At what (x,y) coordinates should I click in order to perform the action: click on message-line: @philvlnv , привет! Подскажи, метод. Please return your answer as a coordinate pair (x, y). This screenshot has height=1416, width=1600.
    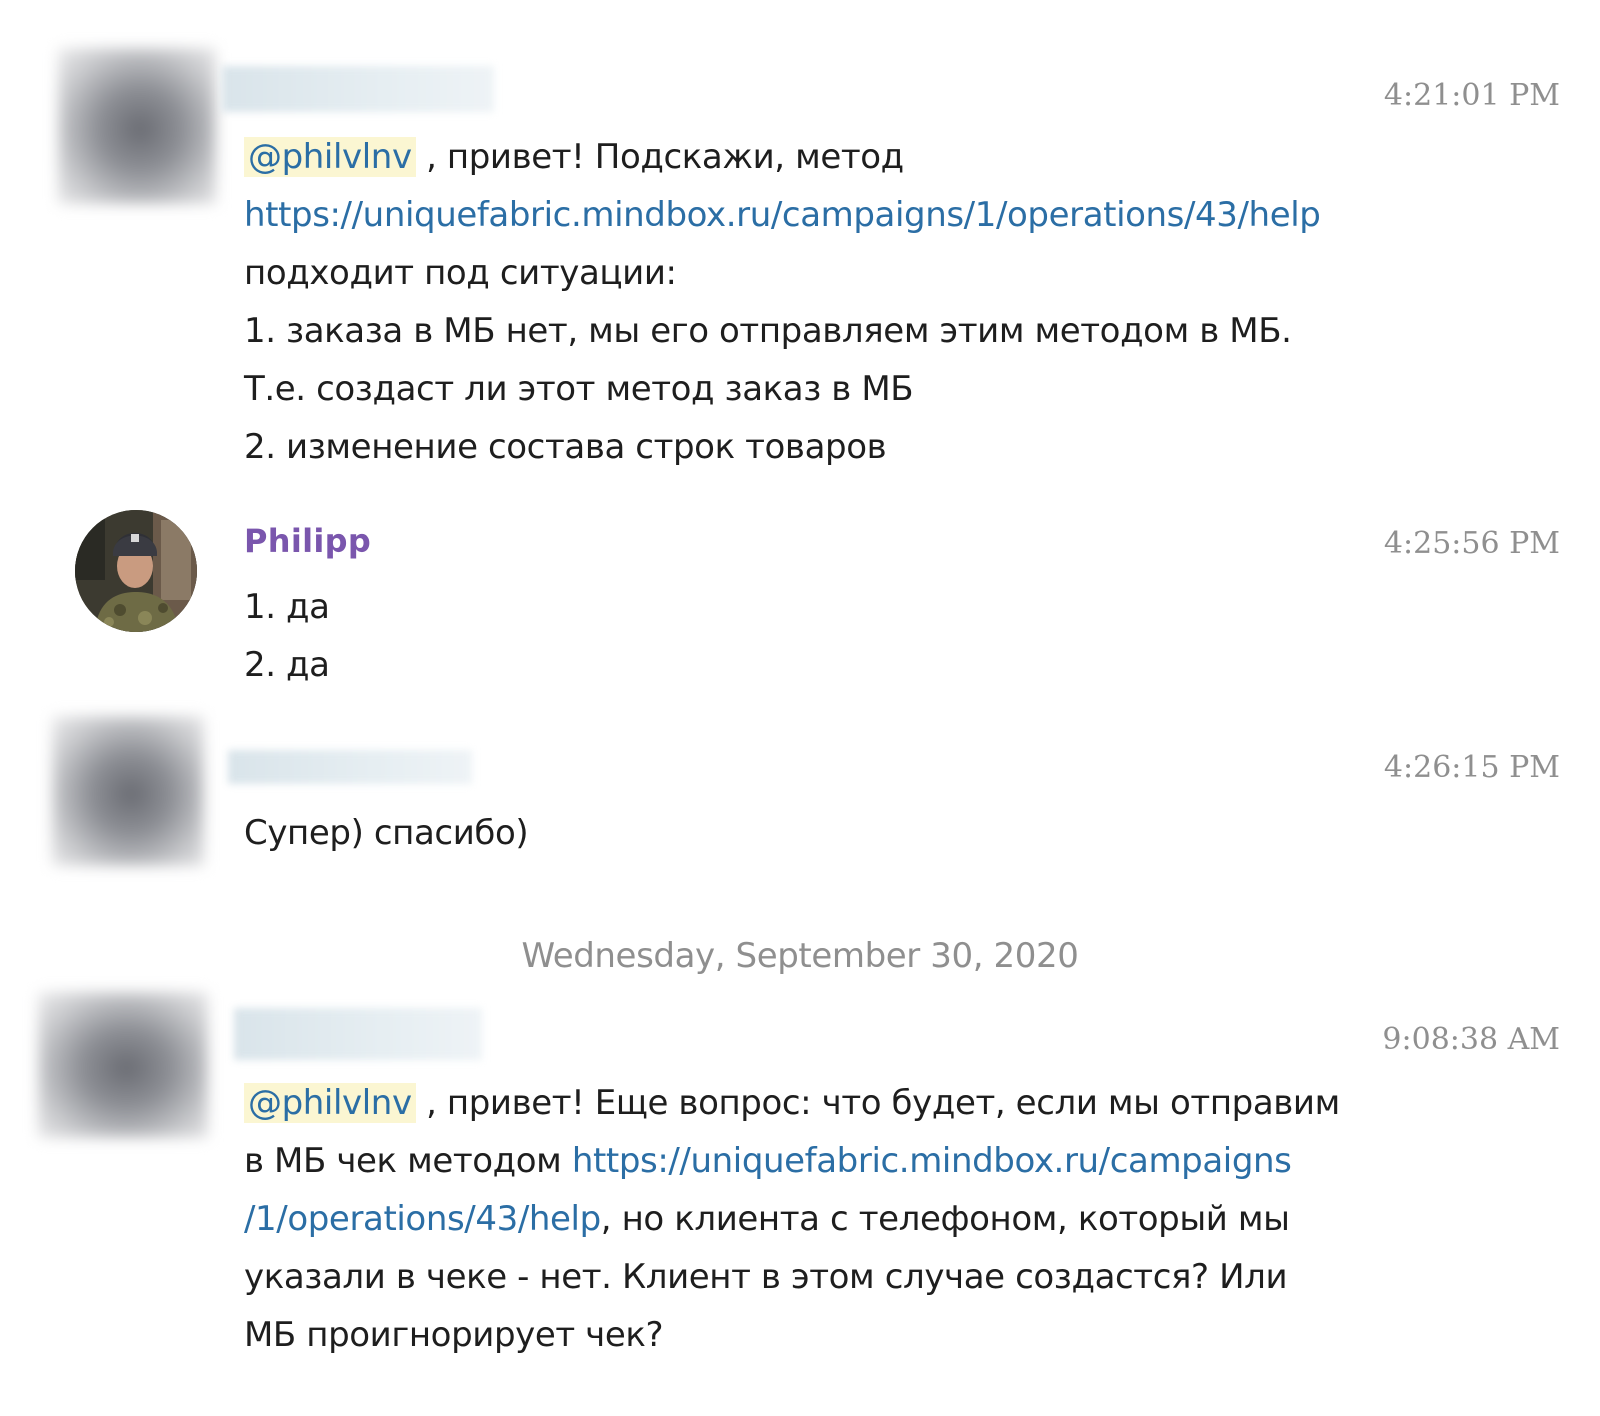
    Looking at the image, I should click on (782, 157).